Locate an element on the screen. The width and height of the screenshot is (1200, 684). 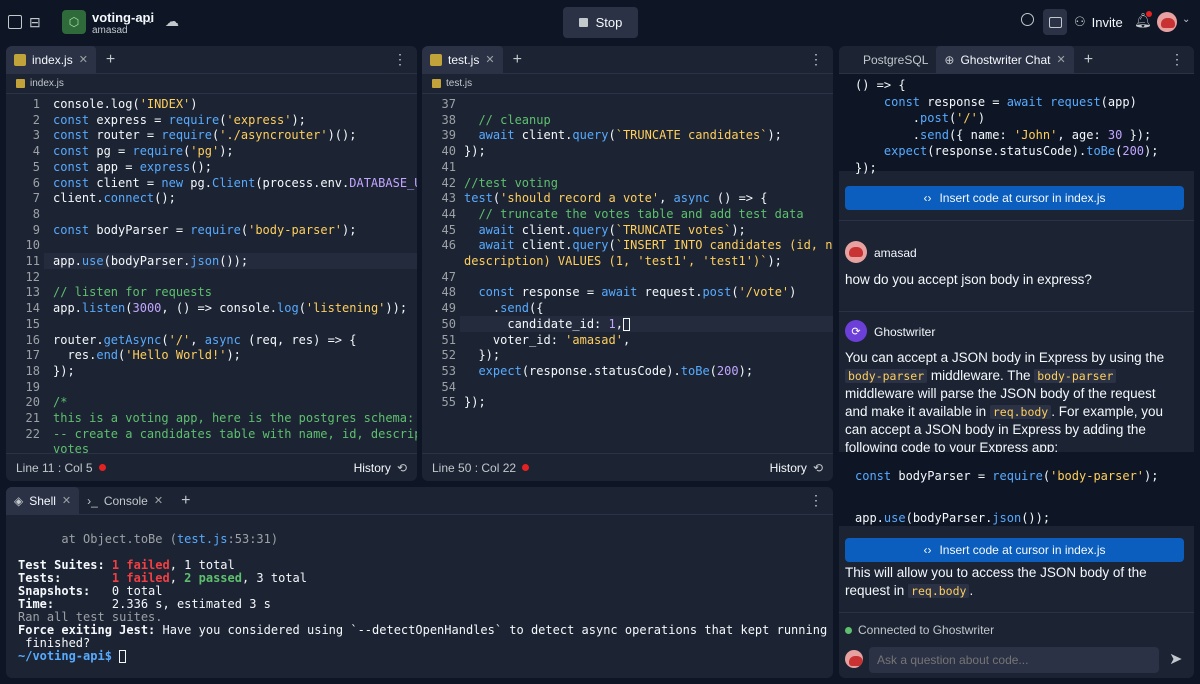
tab-console: ›_ Console ✕ is located at coordinates (125, 501).